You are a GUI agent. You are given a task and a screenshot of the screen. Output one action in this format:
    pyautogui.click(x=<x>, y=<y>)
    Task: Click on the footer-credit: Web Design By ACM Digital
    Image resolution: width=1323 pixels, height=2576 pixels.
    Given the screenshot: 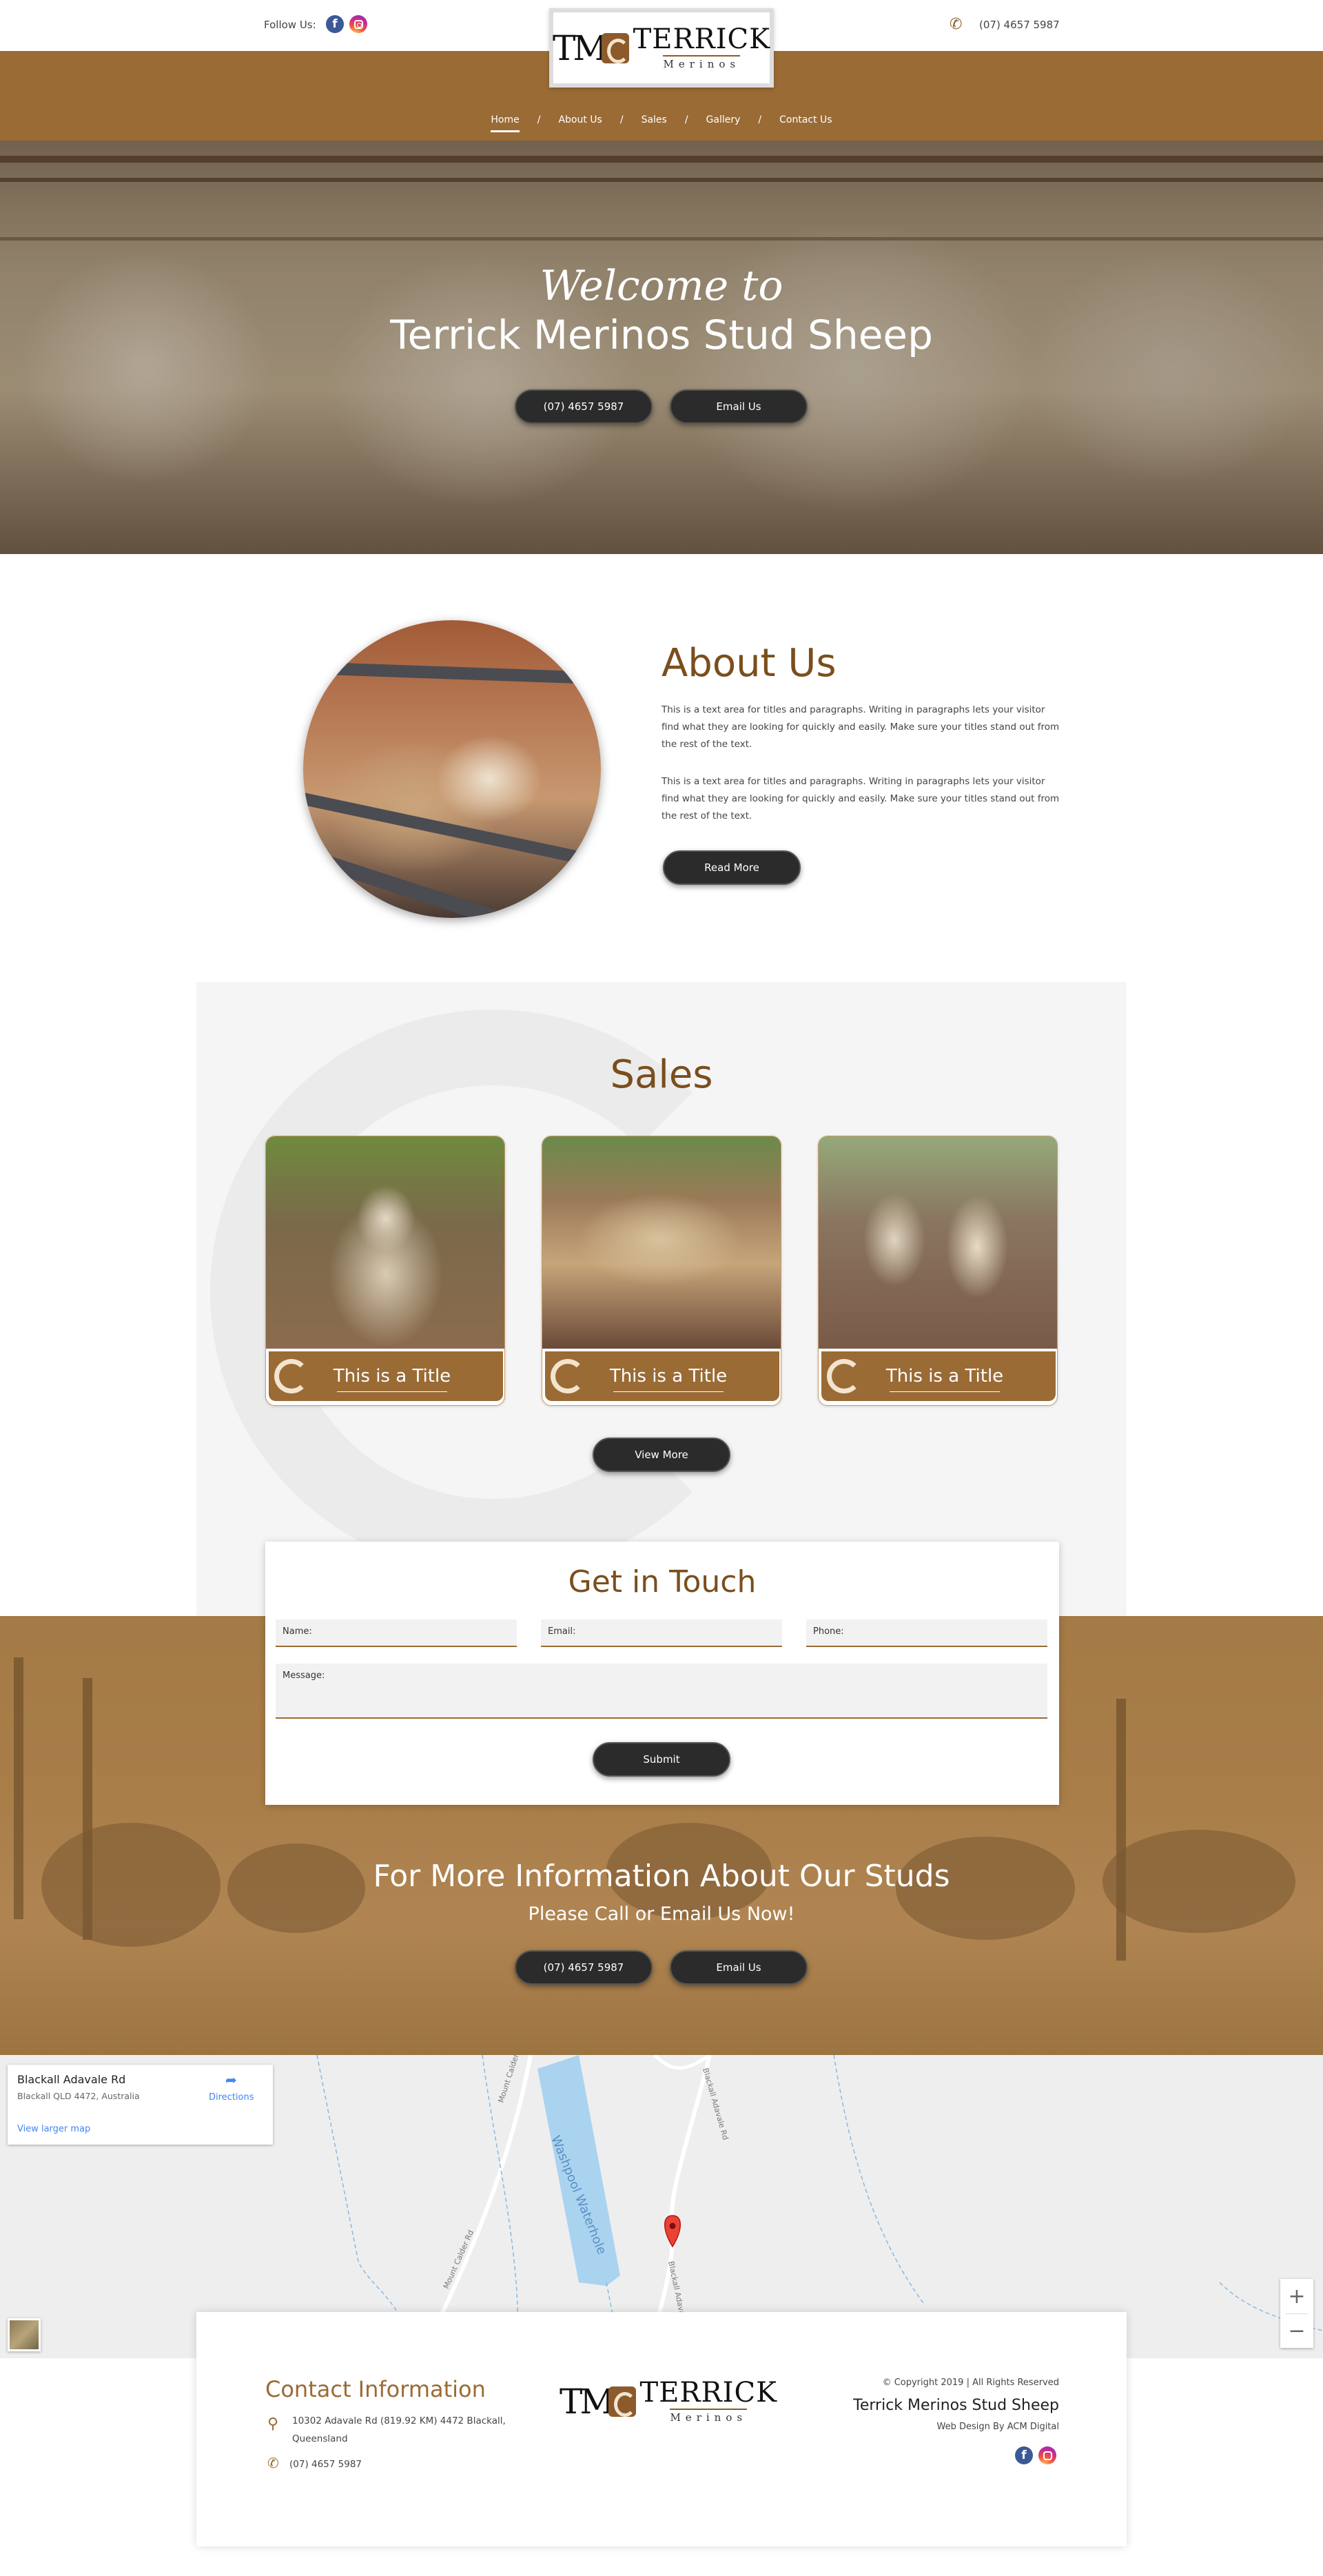 What is the action you would take?
    pyautogui.click(x=909, y=2427)
    